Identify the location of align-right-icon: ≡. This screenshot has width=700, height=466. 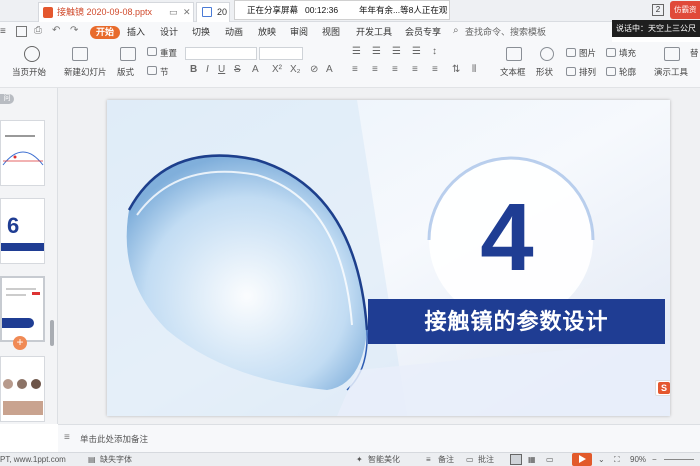
(395, 69).